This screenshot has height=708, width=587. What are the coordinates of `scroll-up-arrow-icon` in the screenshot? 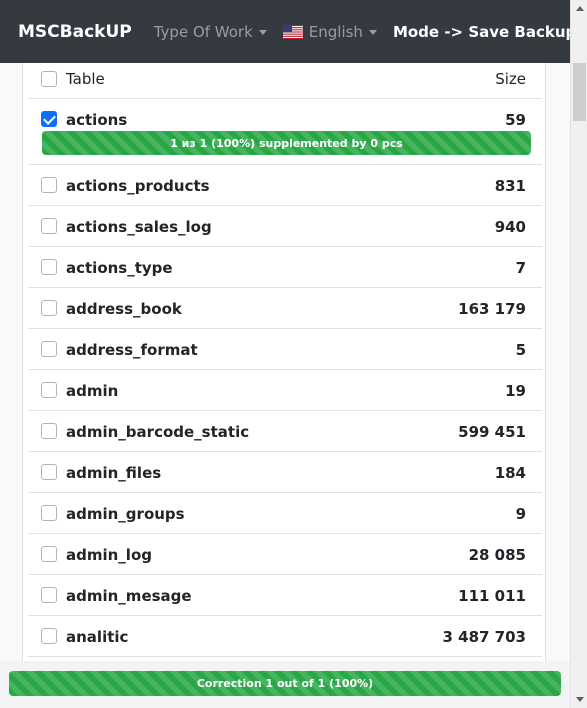 It's located at (579, 8).